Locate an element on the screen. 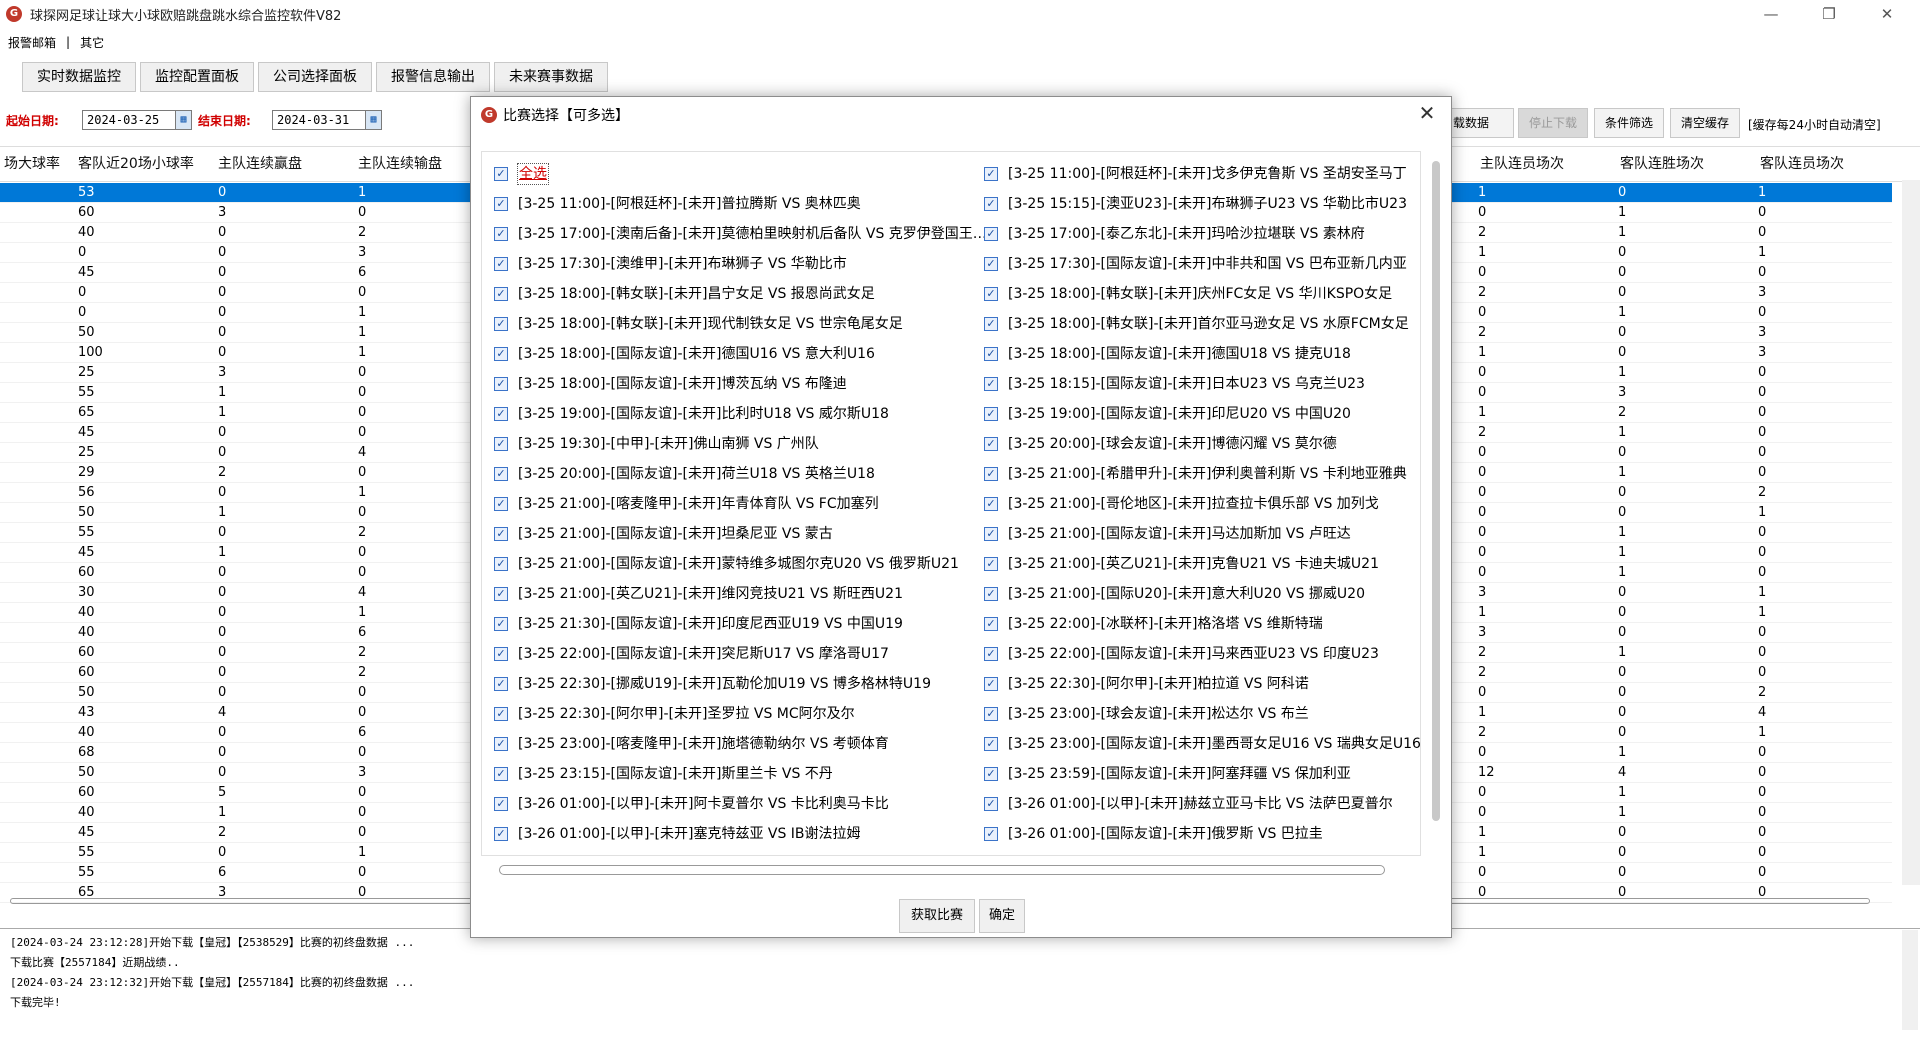 The image size is (1920, 1042). table-row: 0 0 1 is located at coordinates (235, 313).